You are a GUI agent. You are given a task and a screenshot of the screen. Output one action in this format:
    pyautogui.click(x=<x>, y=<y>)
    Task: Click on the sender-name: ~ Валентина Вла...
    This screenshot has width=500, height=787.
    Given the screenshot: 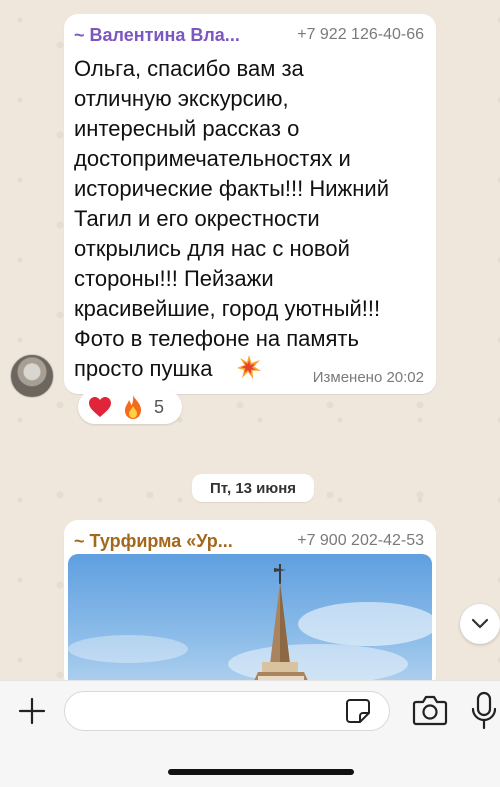 What is the action you would take?
    pyautogui.click(x=157, y=35)
    